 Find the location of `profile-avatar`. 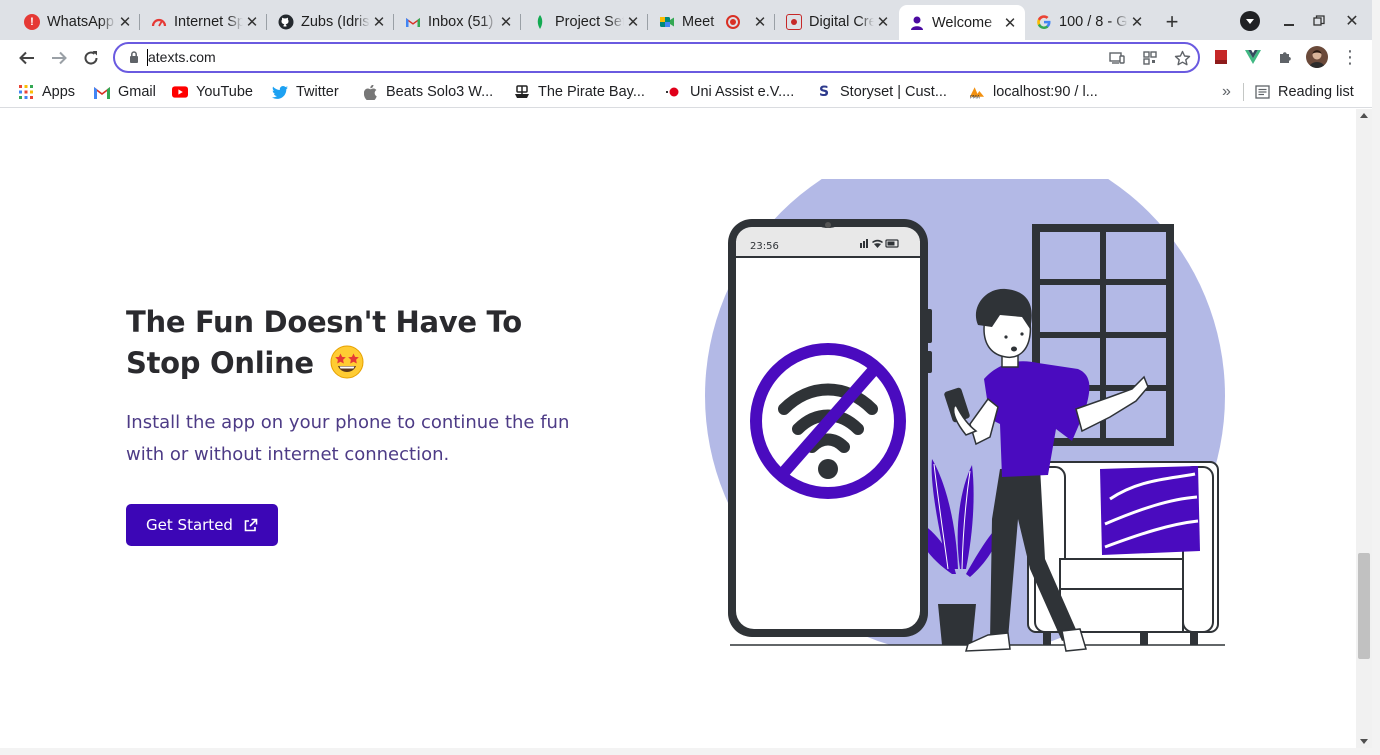

profile-avatar is located at coordinates (1317, 57).